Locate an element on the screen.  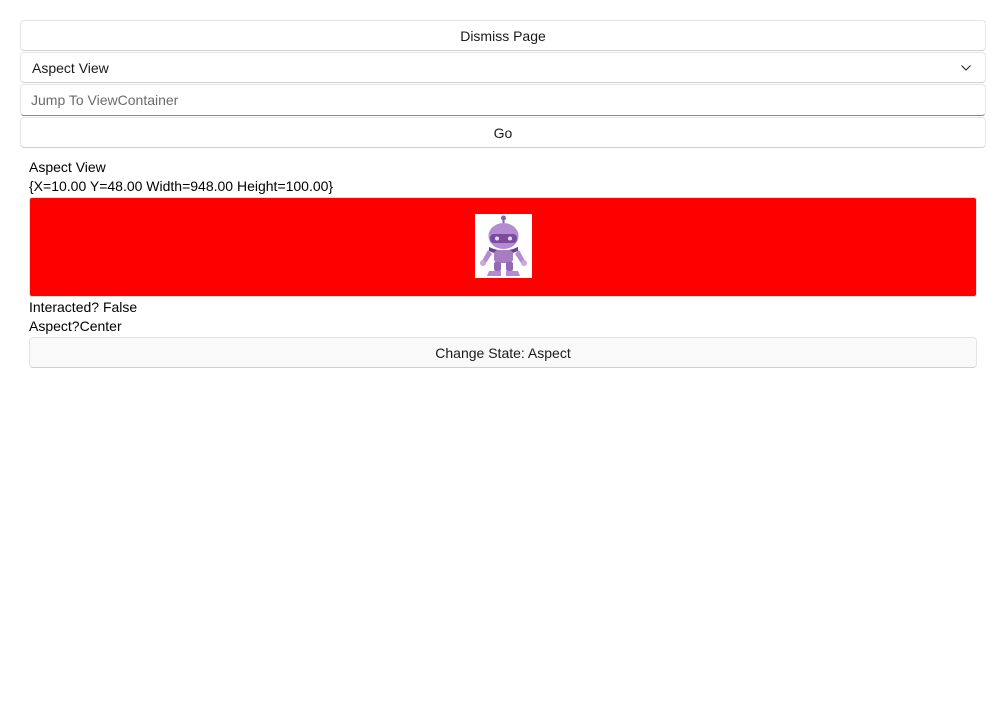
aspect-view-container is located at coordinates (503, 247).